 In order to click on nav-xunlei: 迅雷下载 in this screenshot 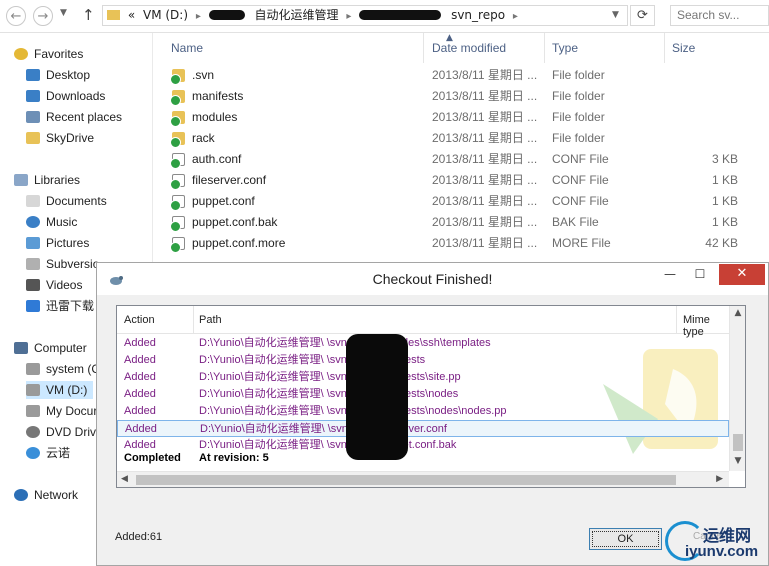, I will do `click(60, 306)`.